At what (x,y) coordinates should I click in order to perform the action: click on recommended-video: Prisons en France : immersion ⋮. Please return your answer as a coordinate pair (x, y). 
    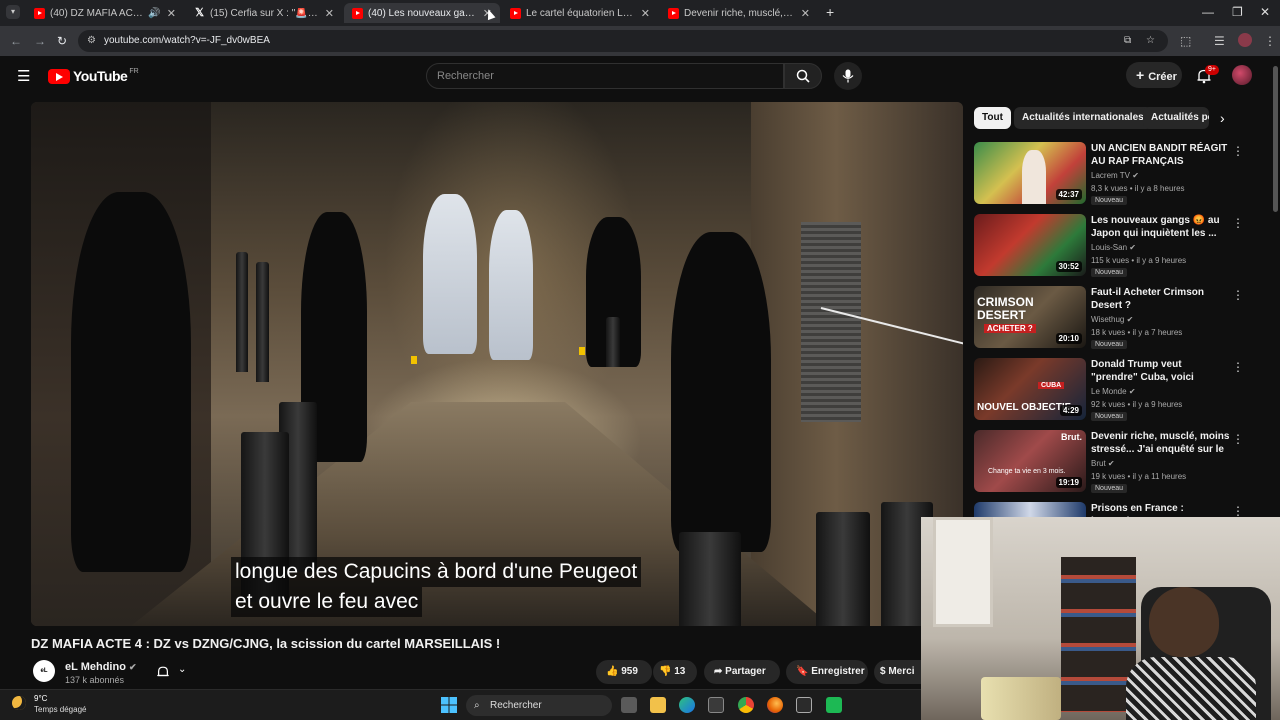
    Looking at the image, I should click on (1119, 509).